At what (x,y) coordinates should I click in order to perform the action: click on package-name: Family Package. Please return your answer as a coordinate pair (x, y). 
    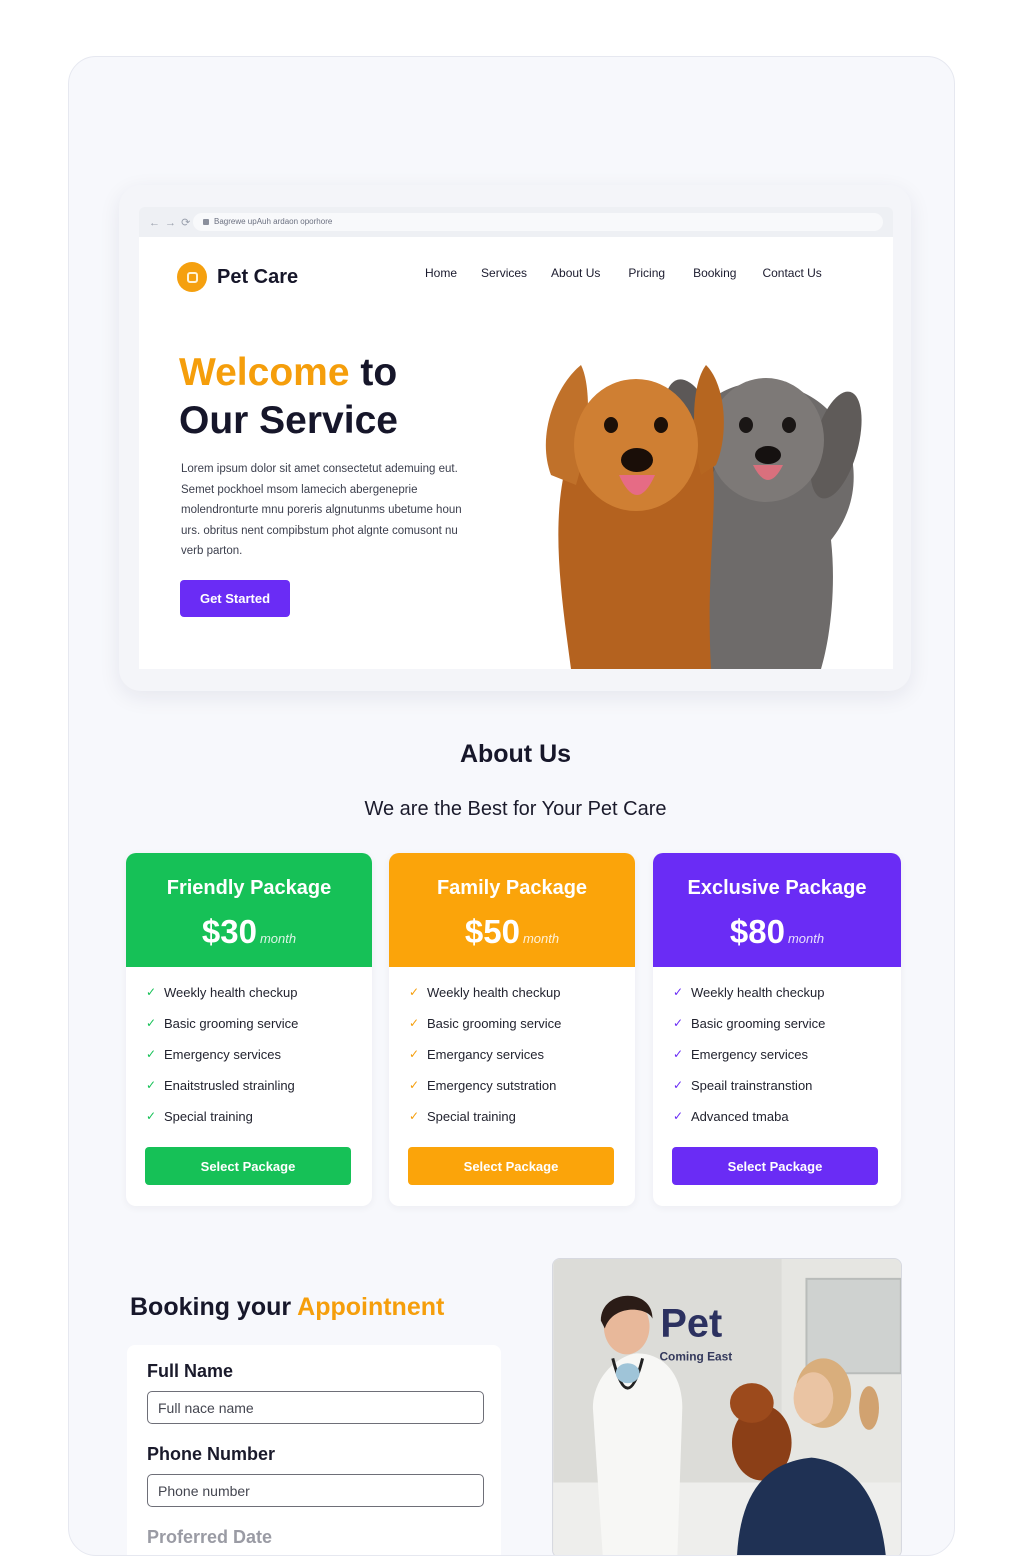
    Looking at the image, I should click on (512, 888).